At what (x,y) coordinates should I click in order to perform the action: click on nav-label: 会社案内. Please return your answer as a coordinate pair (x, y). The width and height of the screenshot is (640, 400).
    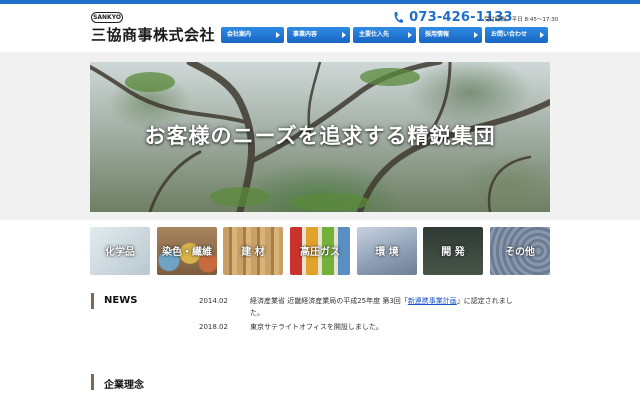
    Looking at the image, I should click on (239, 34).